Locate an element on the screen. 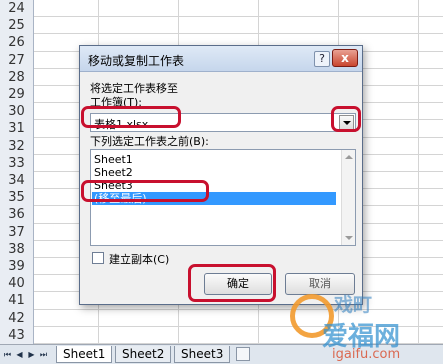 This screenshot has width=443, height=364. highlight-workbook-value is located at coordinates (131, 117).